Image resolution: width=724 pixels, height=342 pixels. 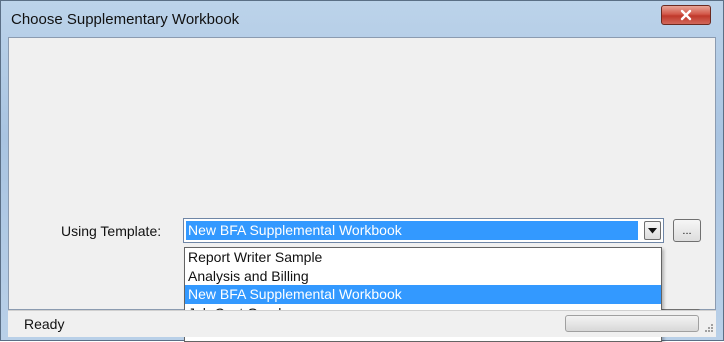 I want to click on close-icon, so click(x=686, y=15).